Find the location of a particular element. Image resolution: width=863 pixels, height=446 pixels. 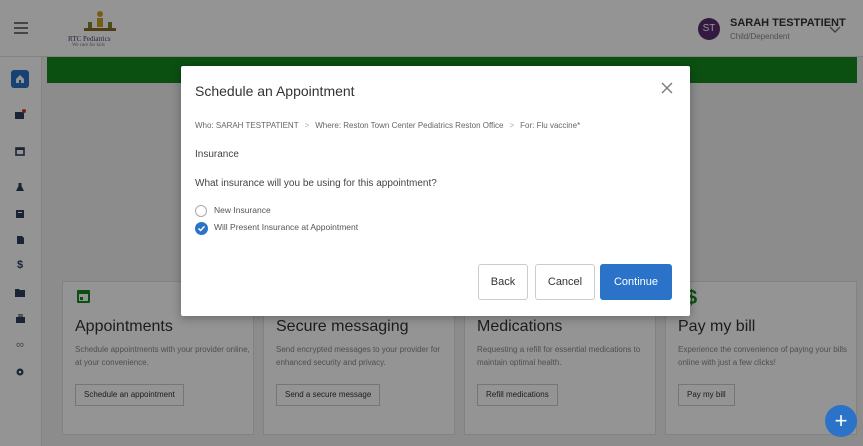

dialog-title: Schedule an Appointment is located at coordinates (275, 91).